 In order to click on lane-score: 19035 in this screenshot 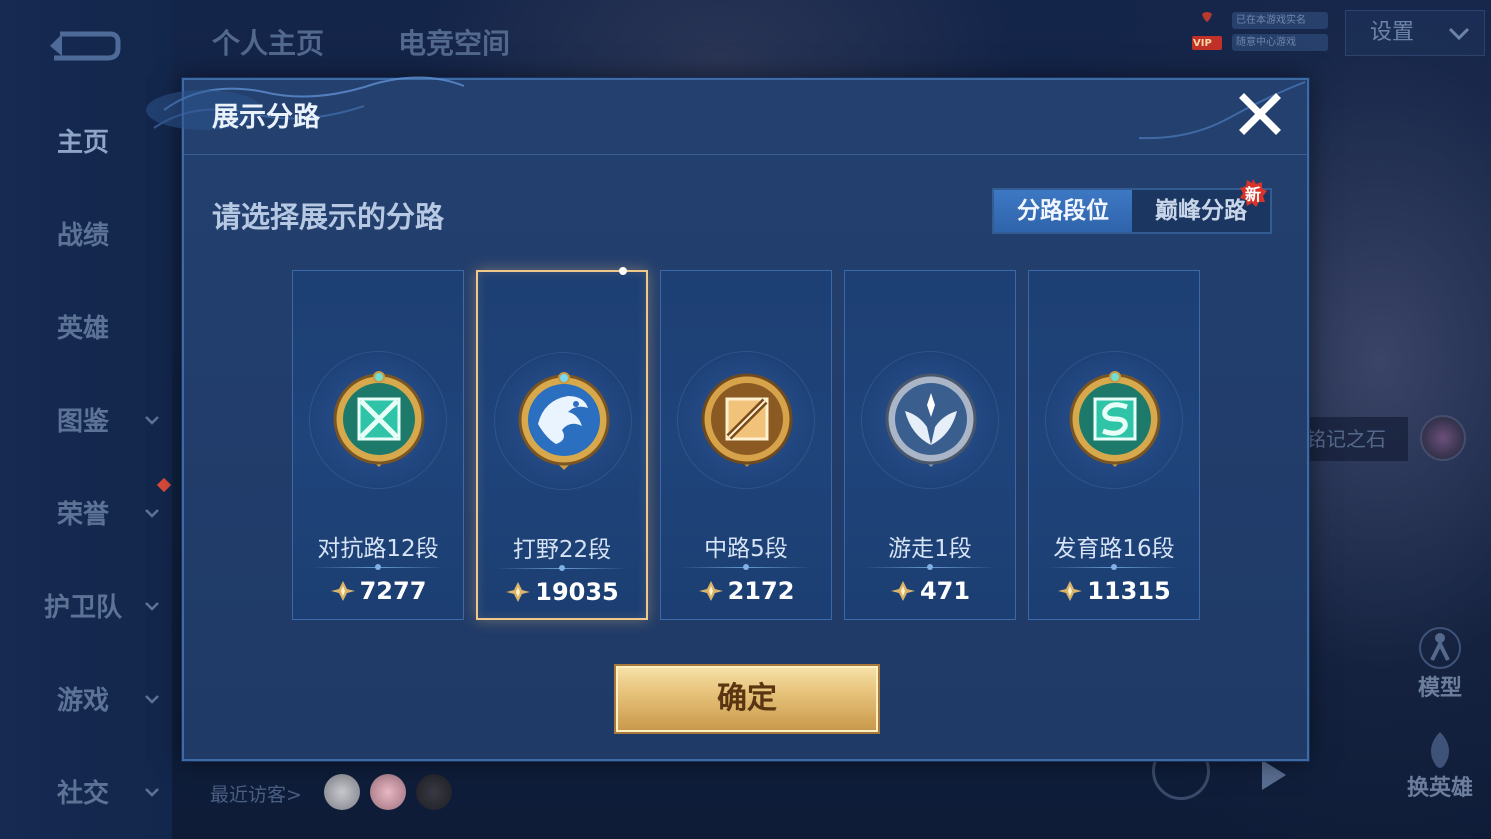, I will do `click(562, 592)`.